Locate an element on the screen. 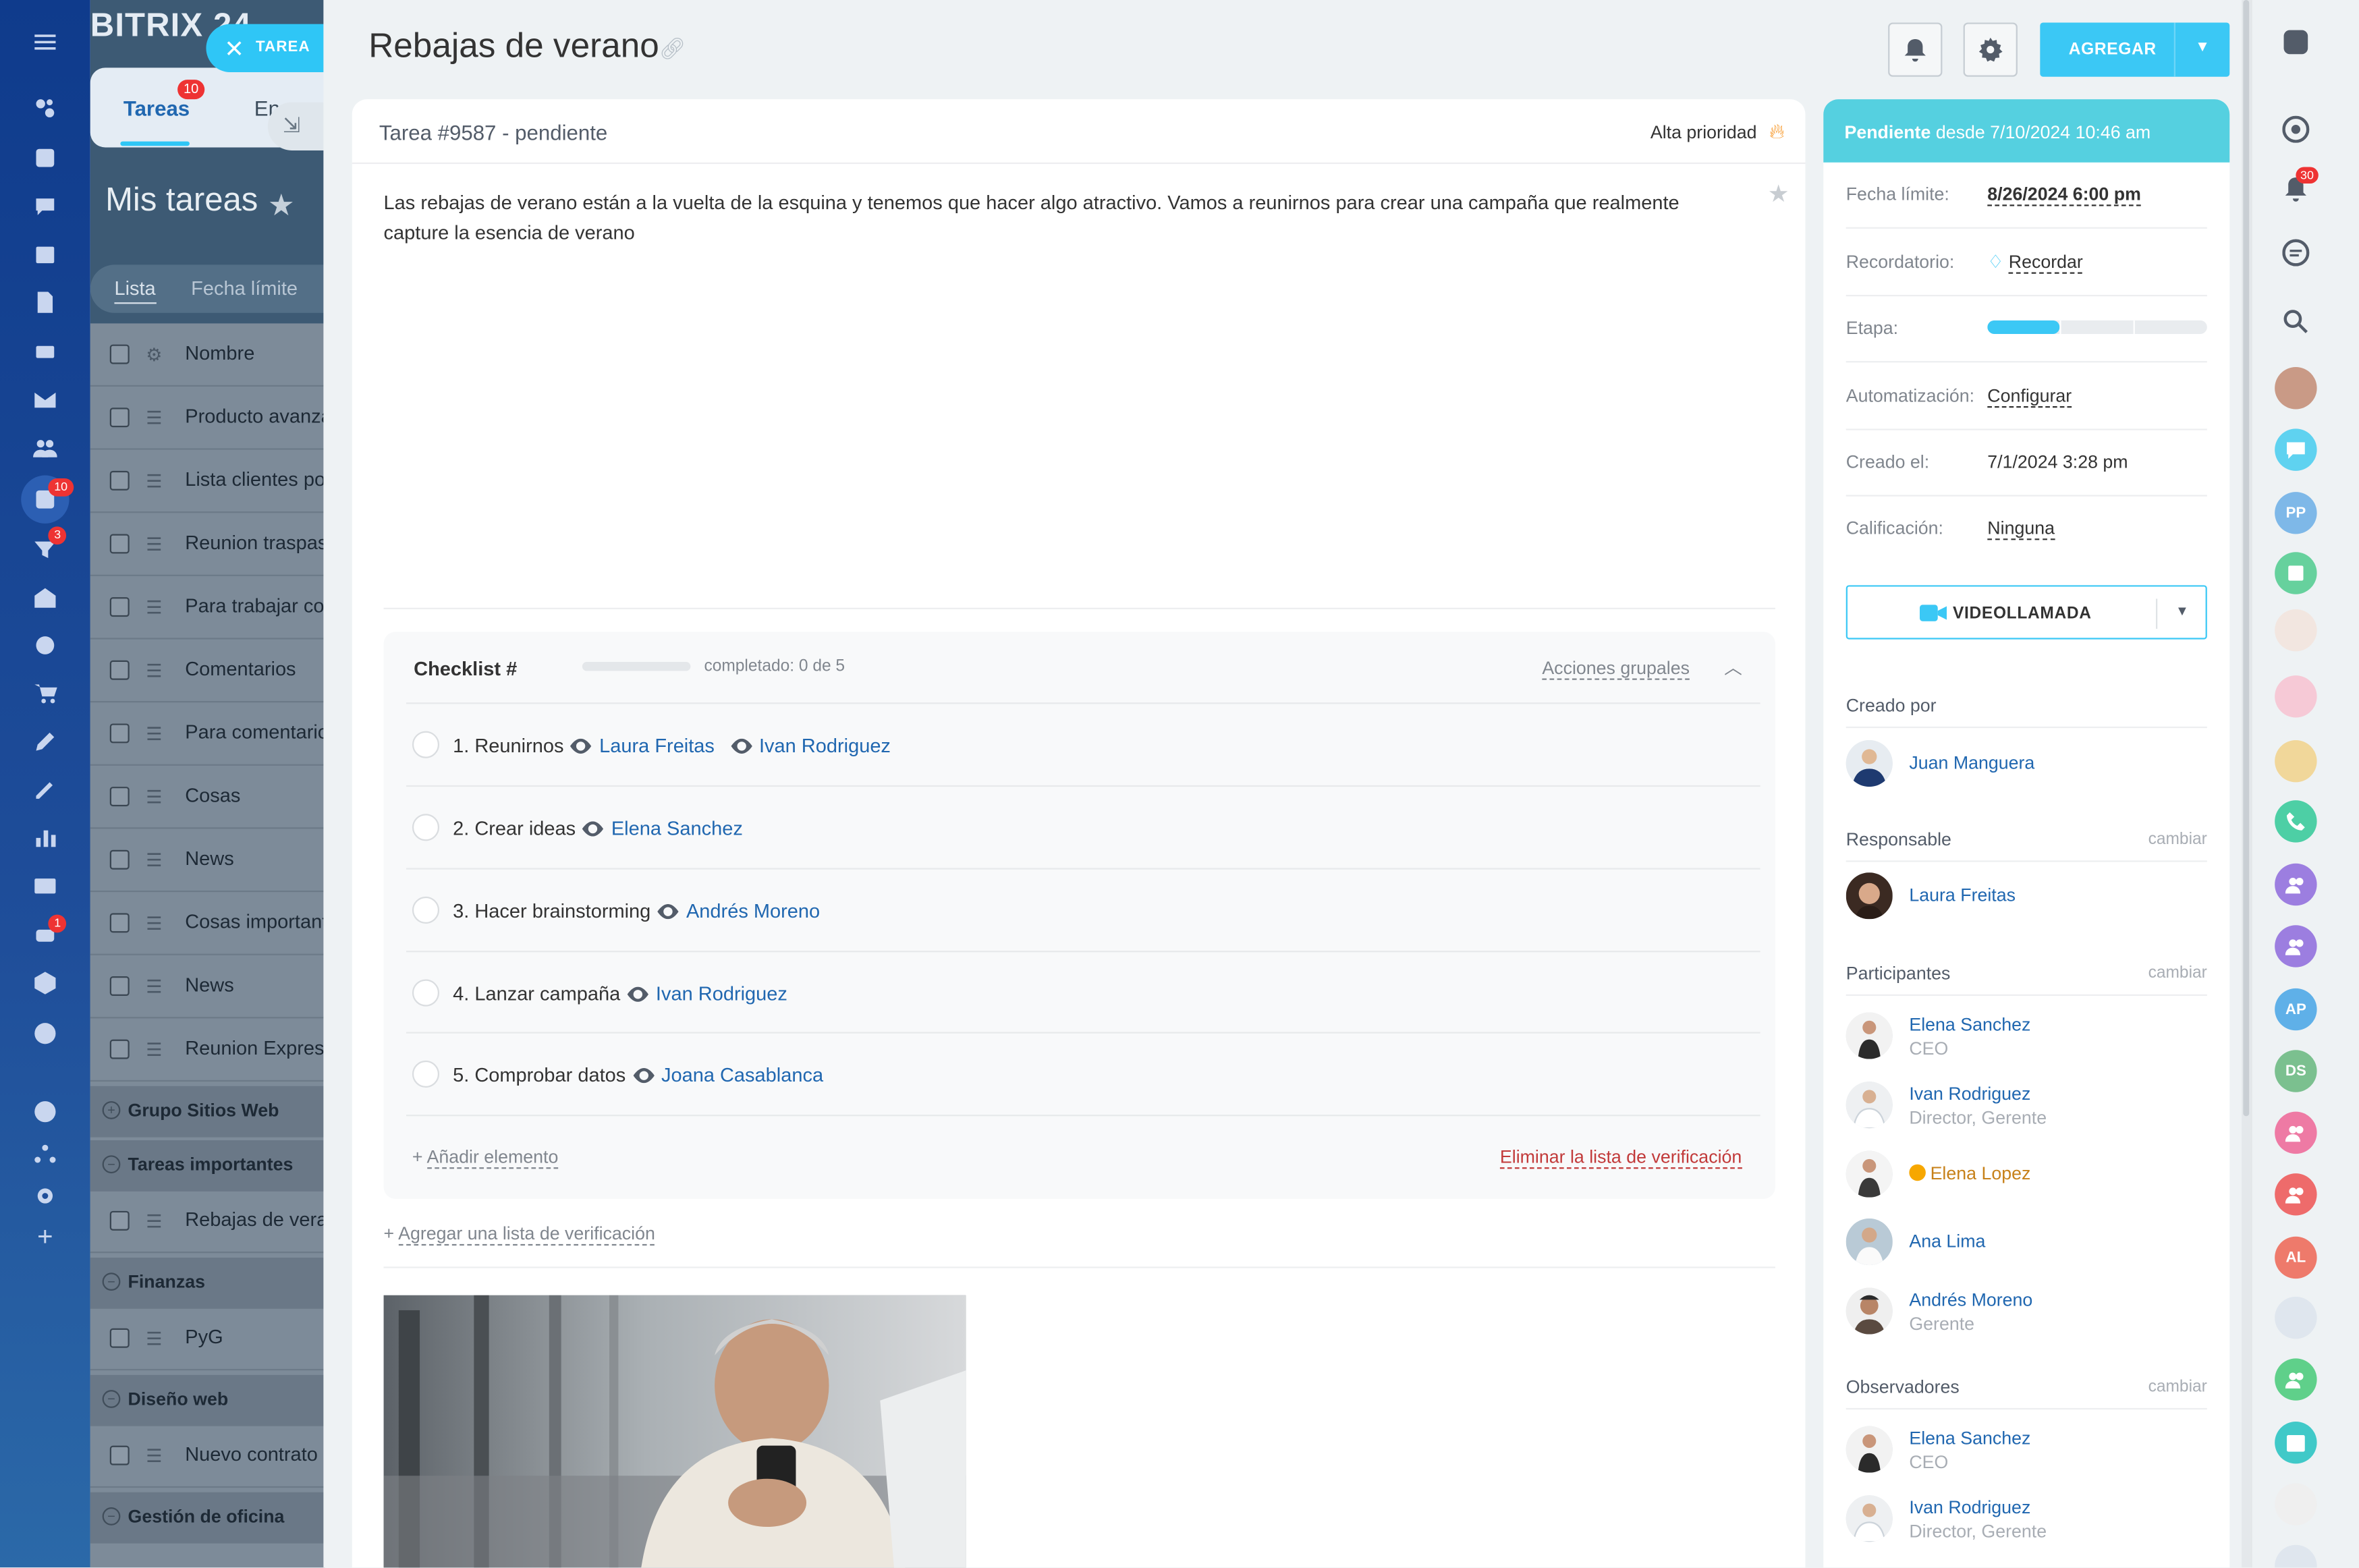 Image resolution: width=2359 pixels, height=1568 pixels. table-row: ☰ Reunion Express is located at coordinates (212, 1050).